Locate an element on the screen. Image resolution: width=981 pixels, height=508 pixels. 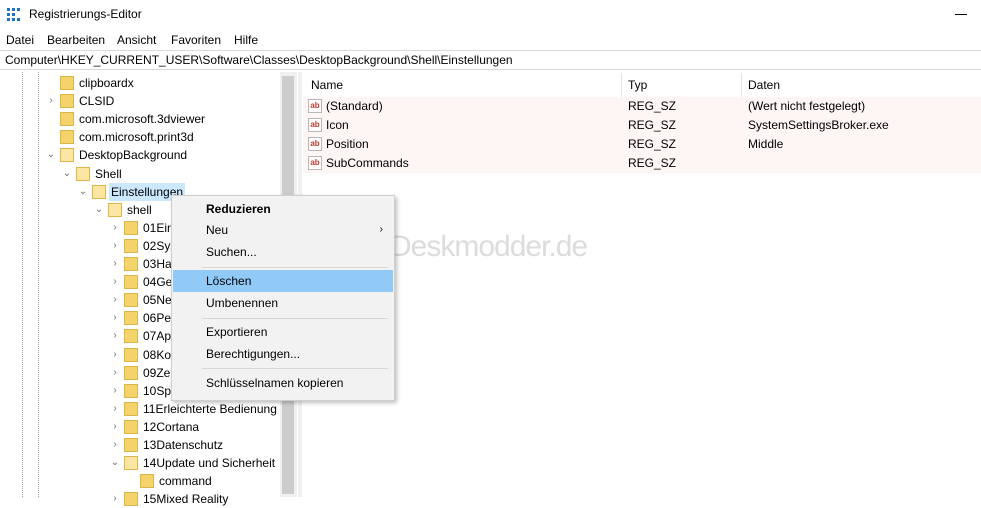
tree-item-label: 14Update und Sicherheit is located at coordinates (209, 463).